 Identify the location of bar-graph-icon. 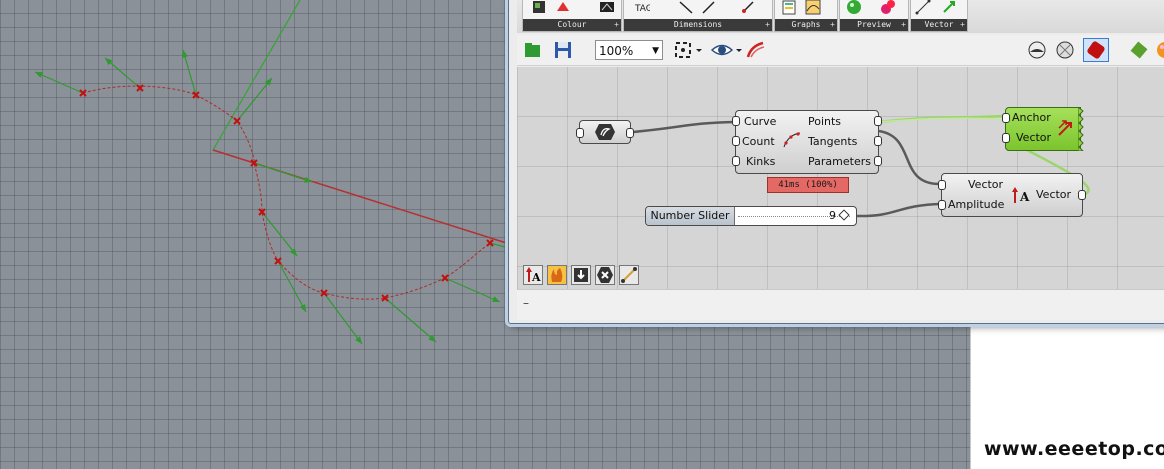
(789, 7).